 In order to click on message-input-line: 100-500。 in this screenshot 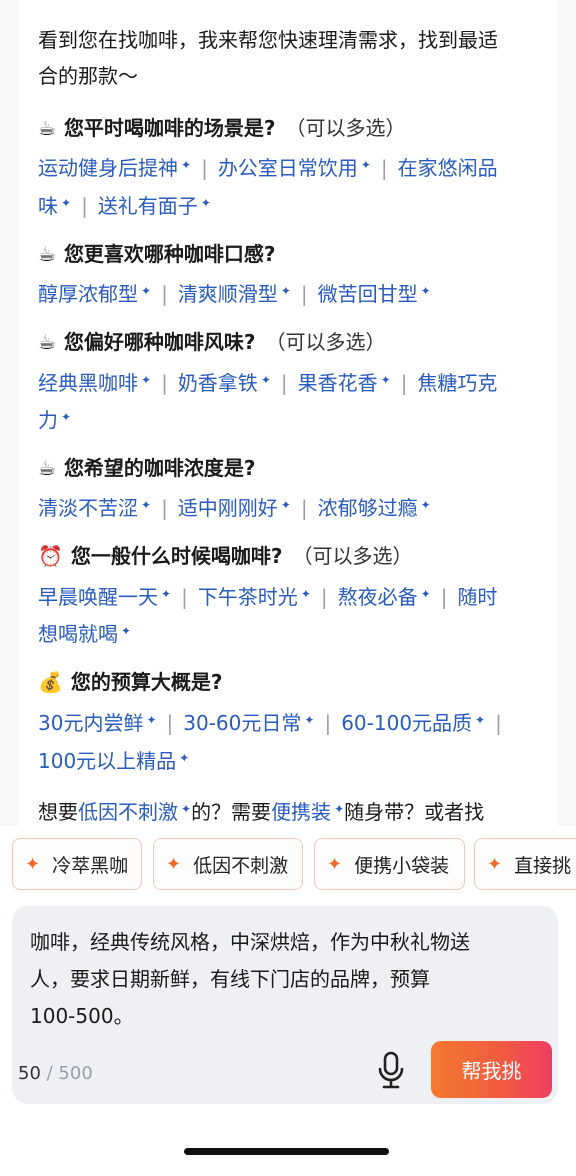, I will do `click(82, 1016)`.